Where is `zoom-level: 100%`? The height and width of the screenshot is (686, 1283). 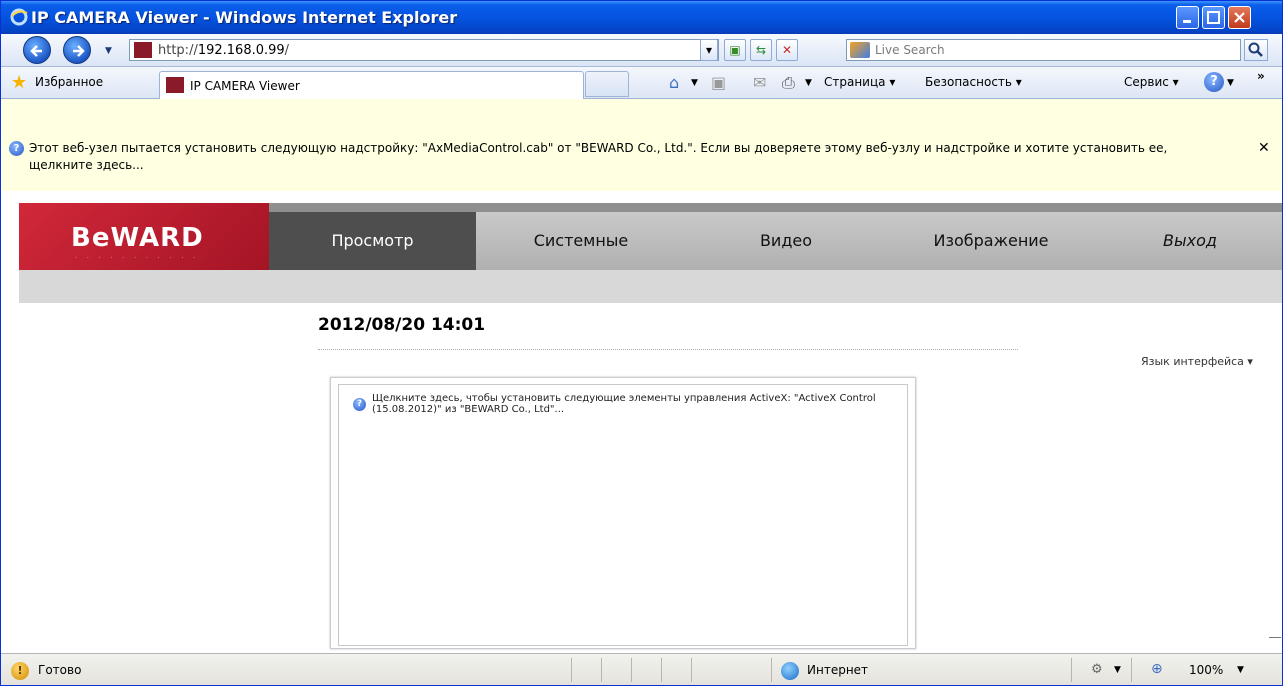 zoom-level: 100% is located at coordinates (1206, 670).